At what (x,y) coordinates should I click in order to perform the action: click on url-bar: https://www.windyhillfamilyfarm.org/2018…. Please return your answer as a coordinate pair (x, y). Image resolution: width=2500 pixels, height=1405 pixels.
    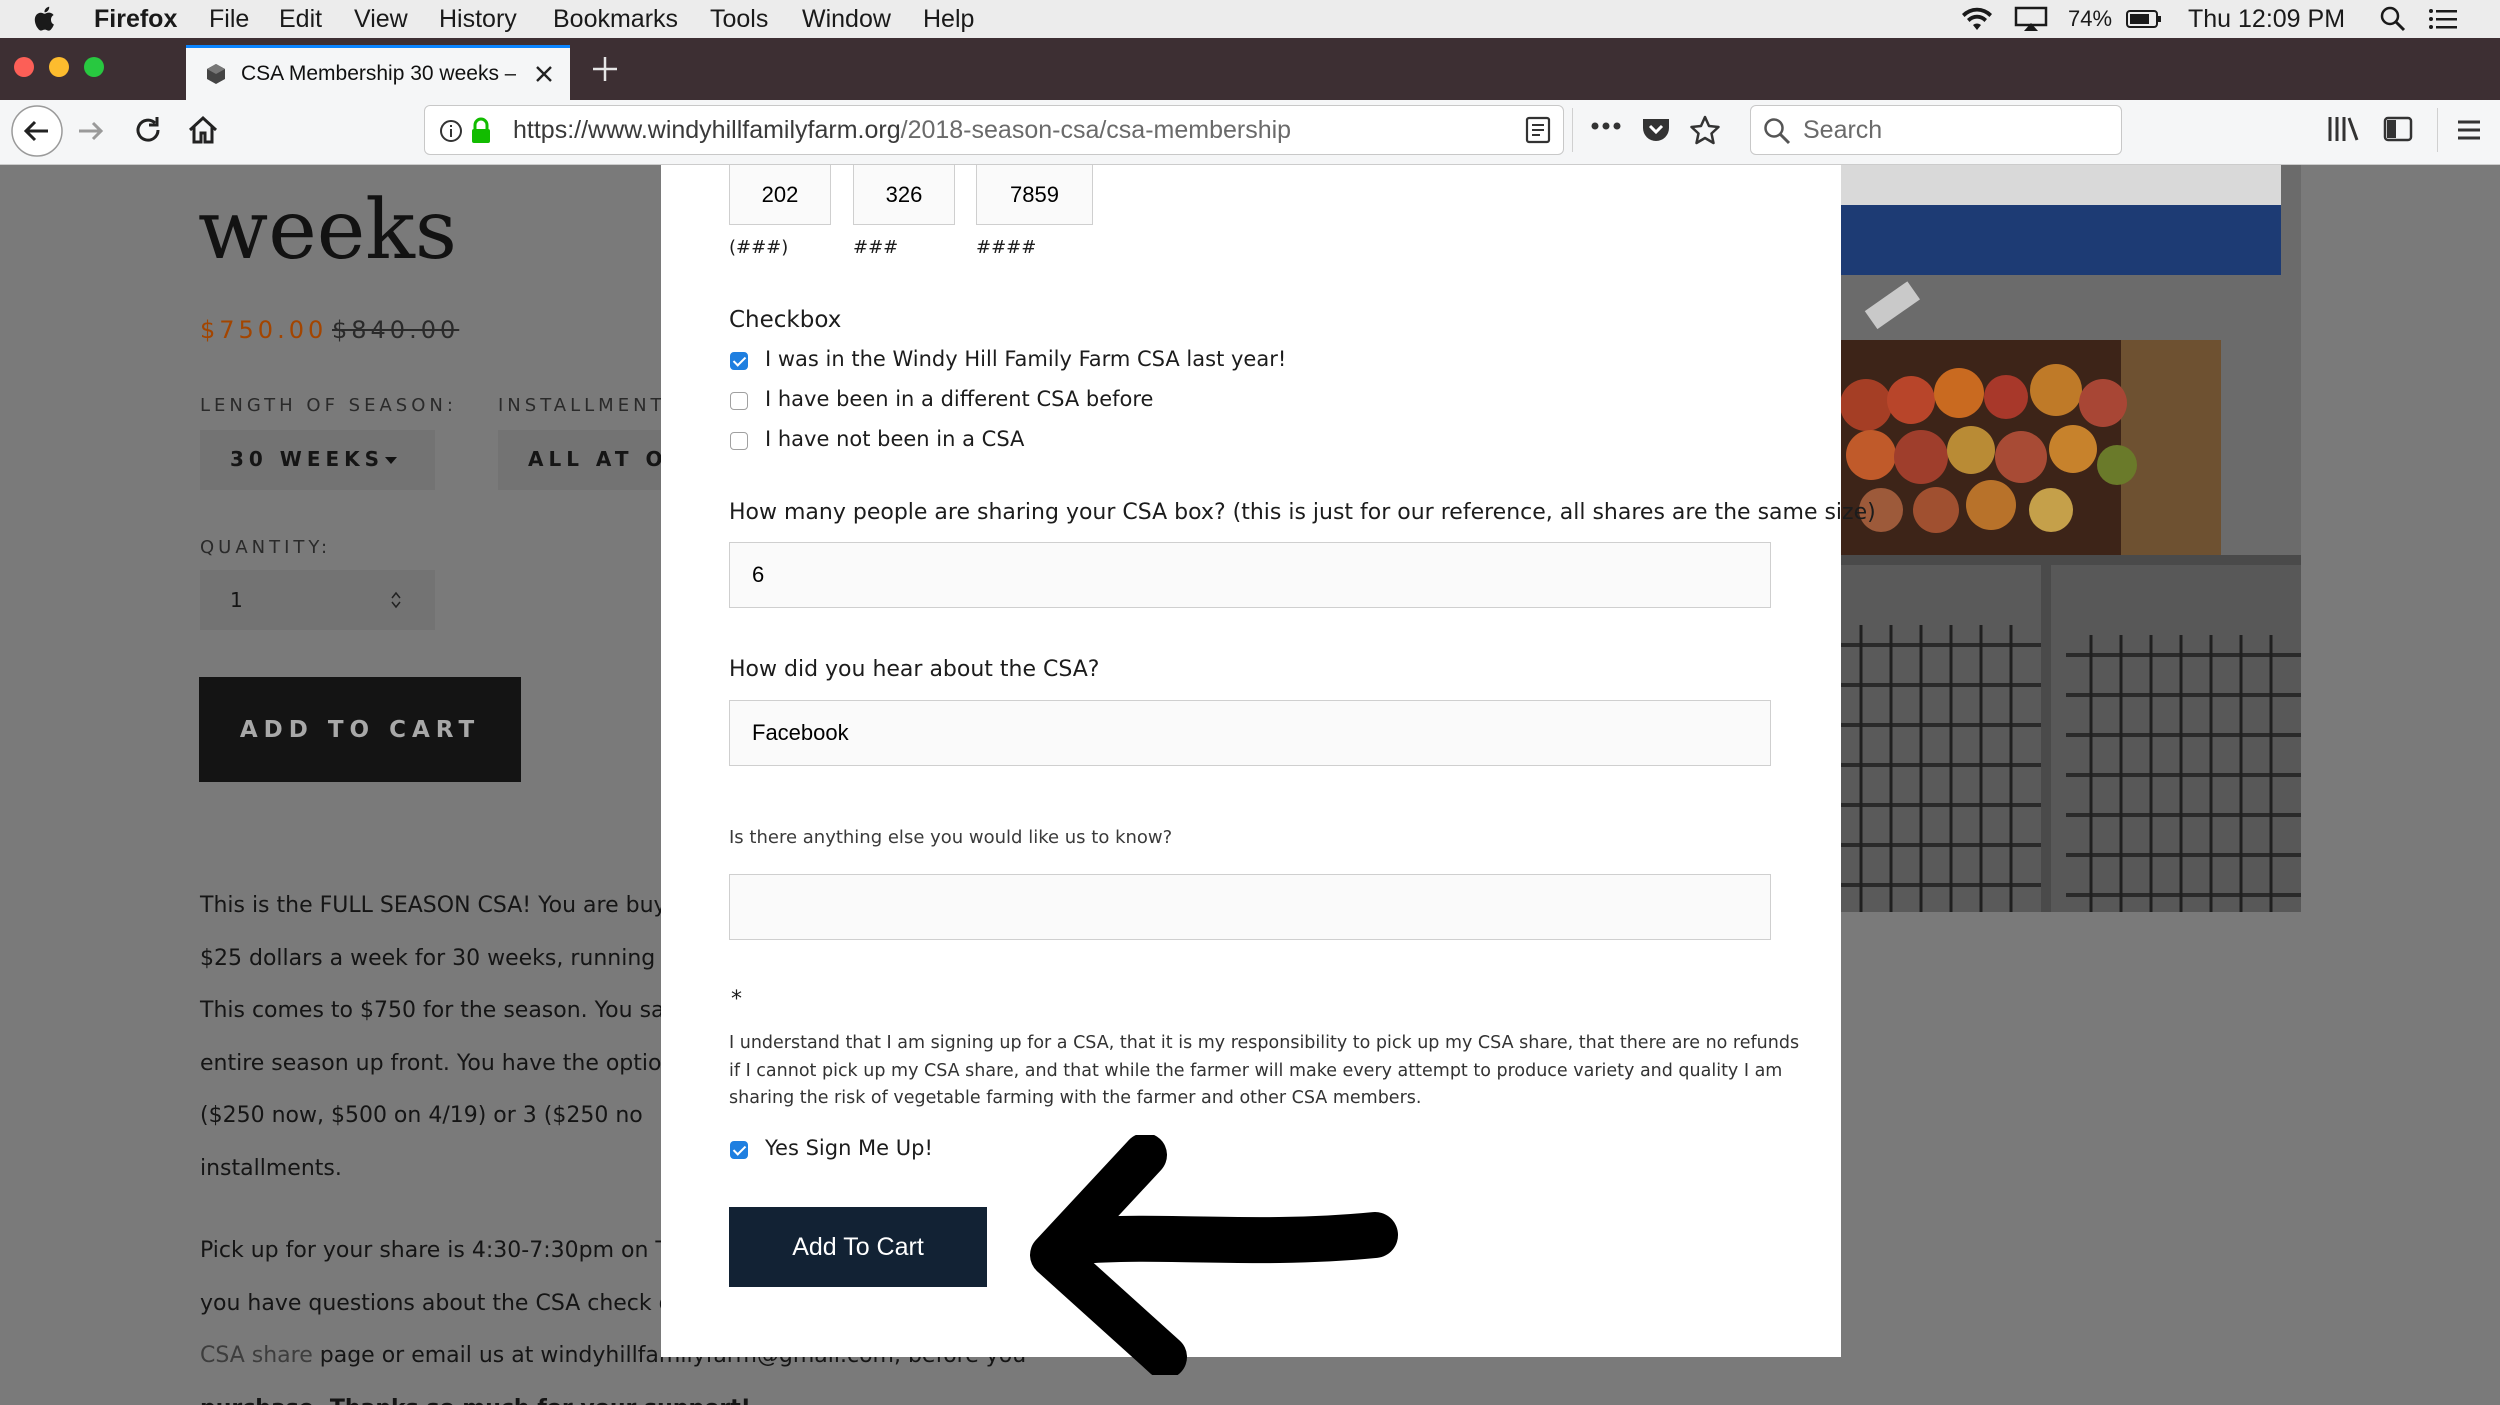
    Looking at the image, I should click on (994, 130).